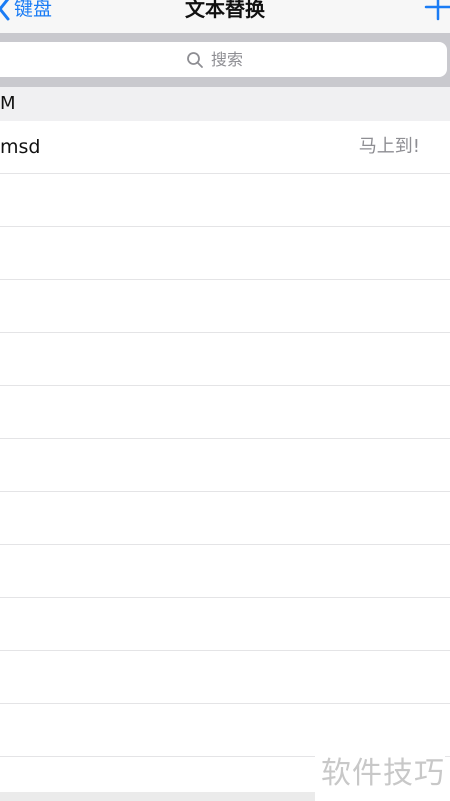 The height and width of the screenshot is (801, 450). What do you see at coordinates (8, 103) in the screenshot?
I see `section-letter: M` at bounding box center [8, 103].